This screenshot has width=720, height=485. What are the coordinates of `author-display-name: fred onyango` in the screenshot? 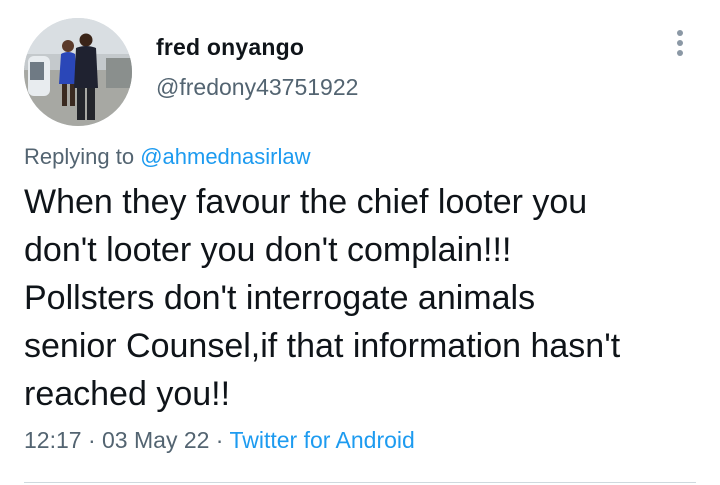 It's located at (230, 47).